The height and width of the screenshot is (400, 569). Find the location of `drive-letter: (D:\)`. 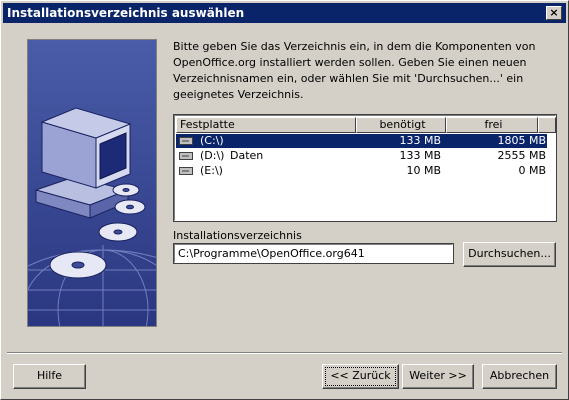

drive-letter: (D:\) is located at coordinates (212, 155).